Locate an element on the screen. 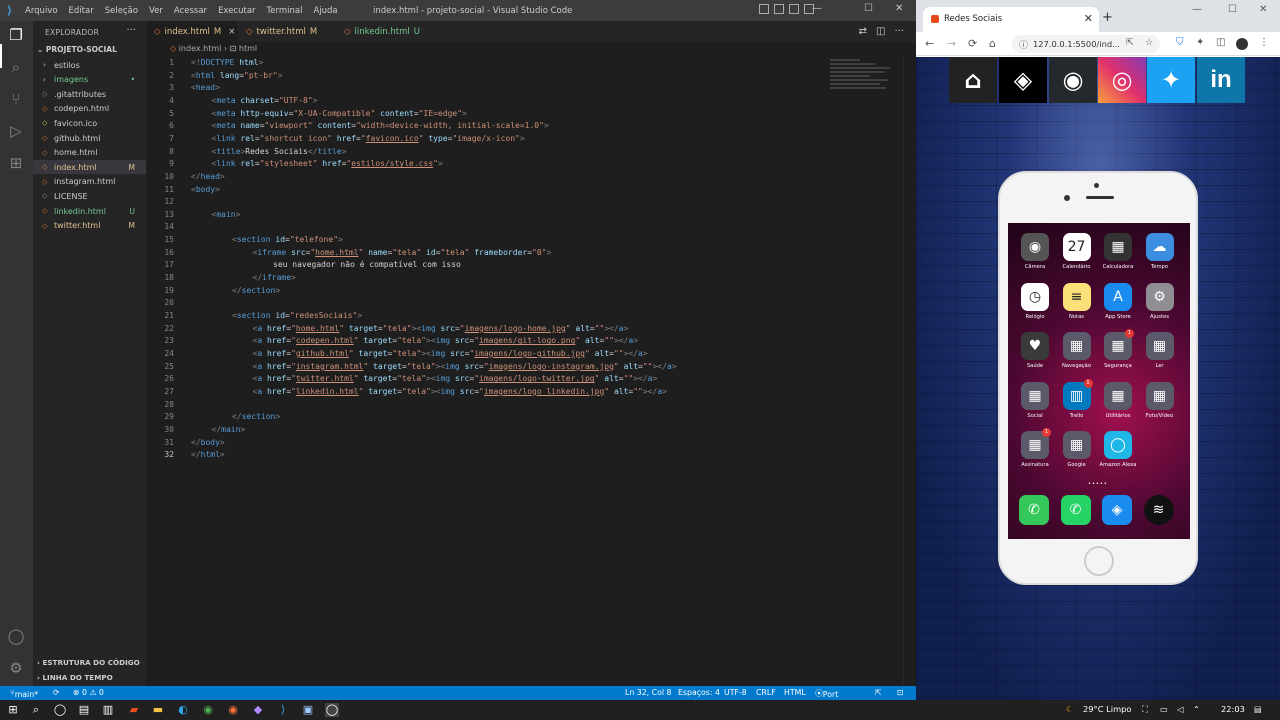  layout-controls is located at coordinates (786, 9).